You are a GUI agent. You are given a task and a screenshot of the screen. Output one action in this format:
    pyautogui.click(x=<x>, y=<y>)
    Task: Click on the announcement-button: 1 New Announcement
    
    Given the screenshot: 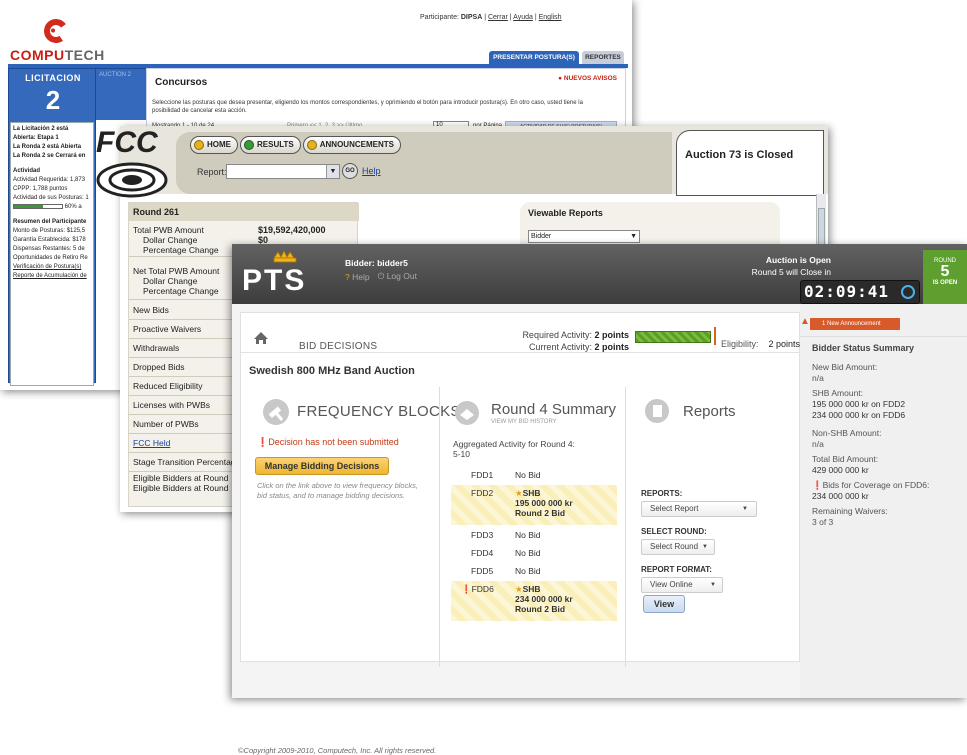 What is the action you would take?
    pyautogui.click(x=855, y=324)
    